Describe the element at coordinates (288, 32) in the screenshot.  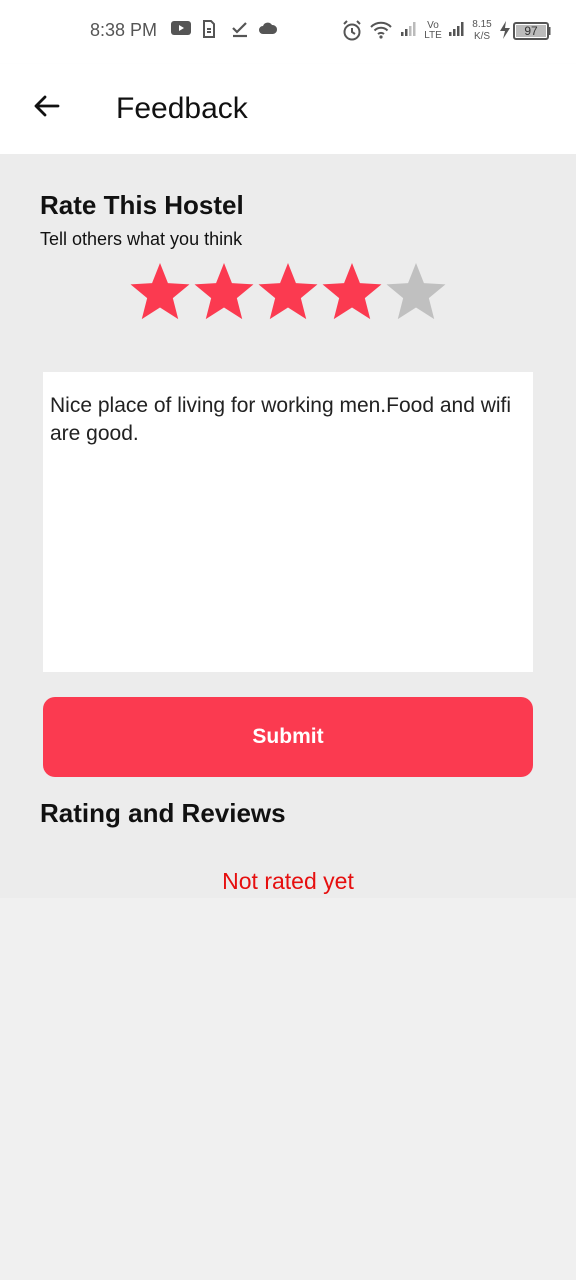
I see `status-bar: 8:38 PM Vo LTE 8.15 K/S 97` at that location.